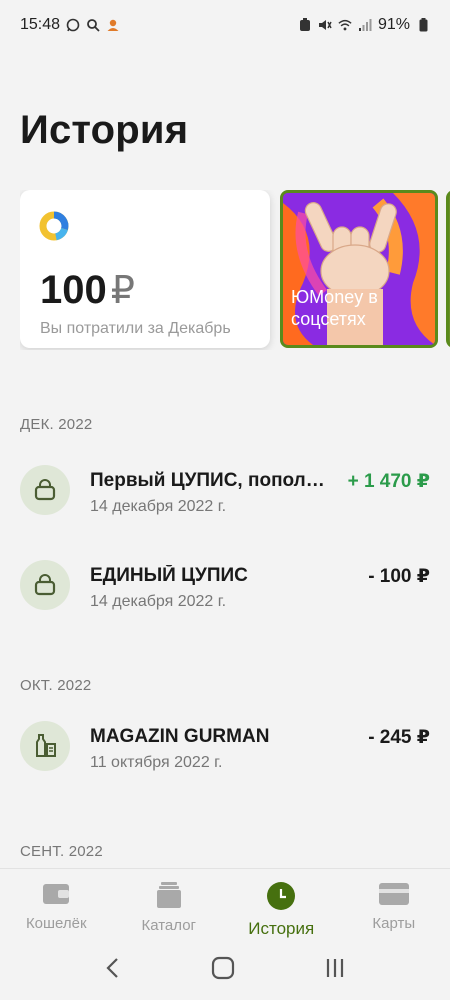 The height and width of the screenshot is (1000, 450). What do you see at coordinates (93, 25) in the screenshot?
I see `search-icon` at bounding box center [93, 25].